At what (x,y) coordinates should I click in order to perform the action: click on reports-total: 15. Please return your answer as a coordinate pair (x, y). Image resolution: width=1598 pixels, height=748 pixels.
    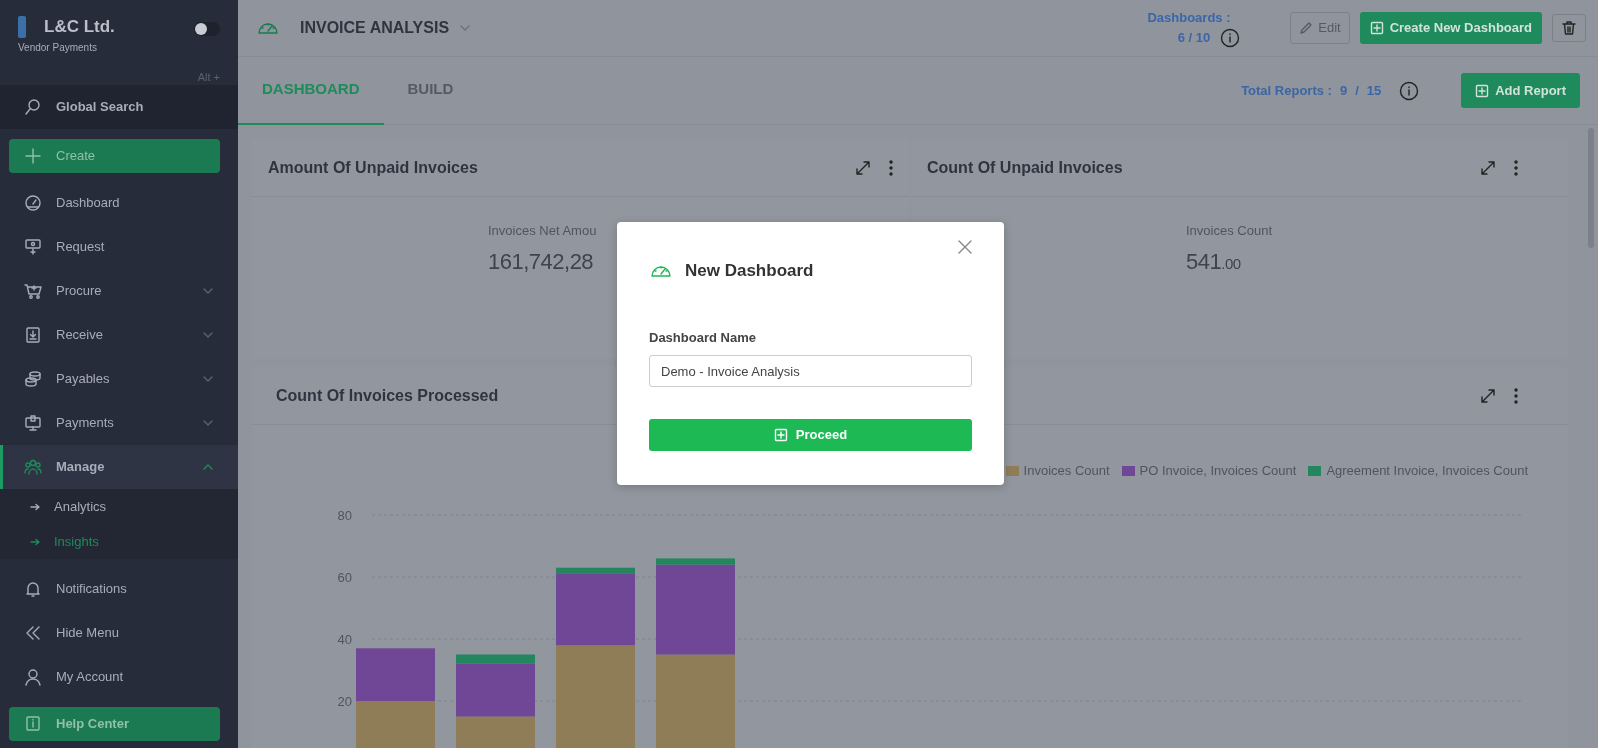
    Looking at the image, I should click on (1374, 90).